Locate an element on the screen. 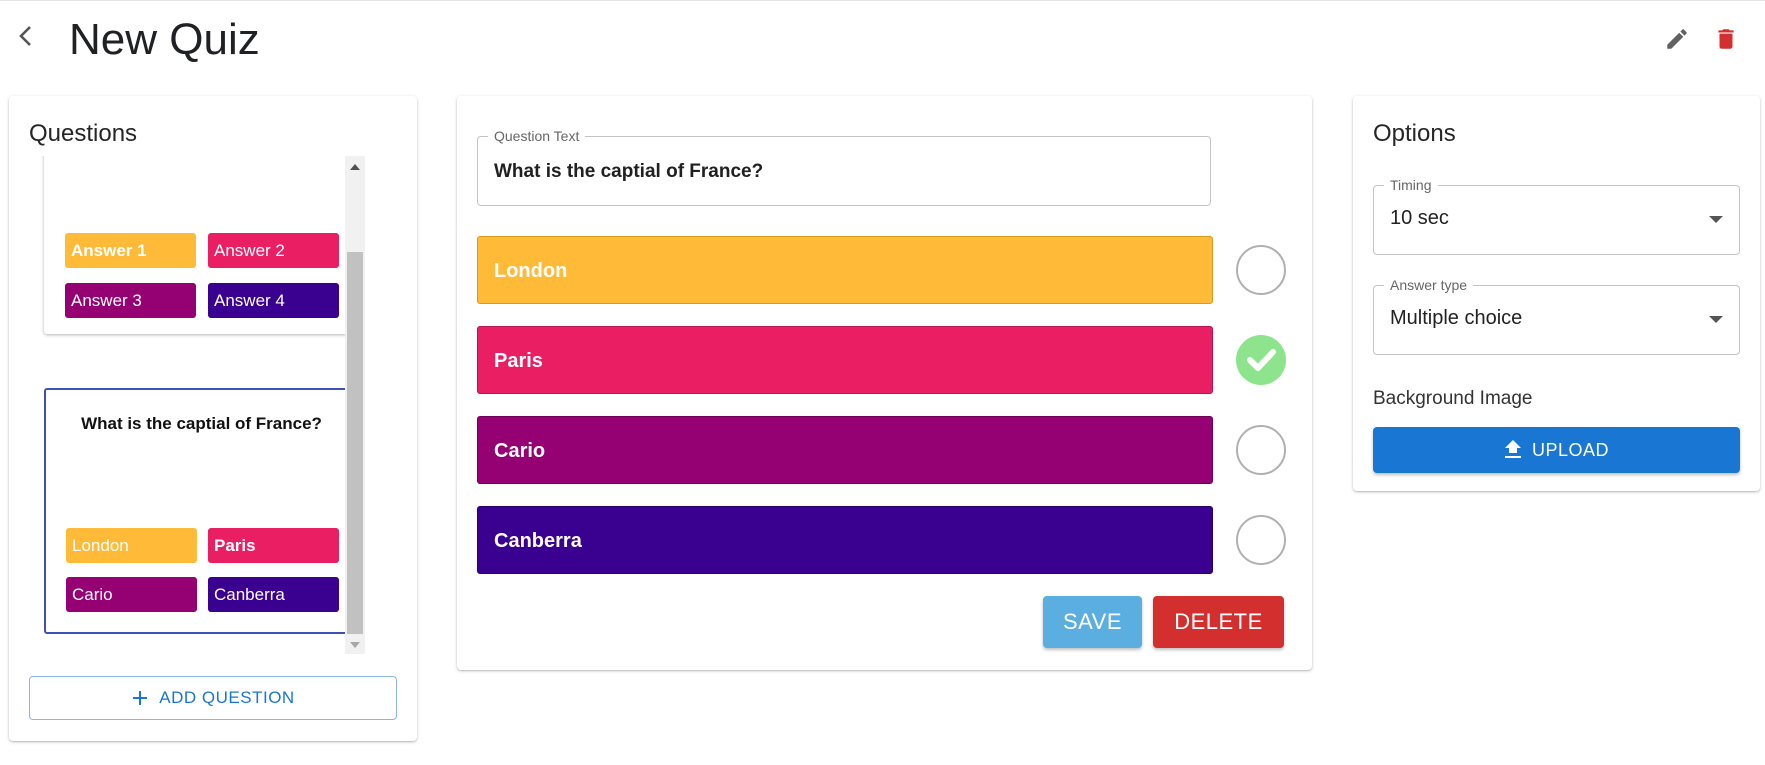 This screenshot has width=1765, height=765. answer-type-select: Answer type Multiple choice is located at coordinates (1556, 316).